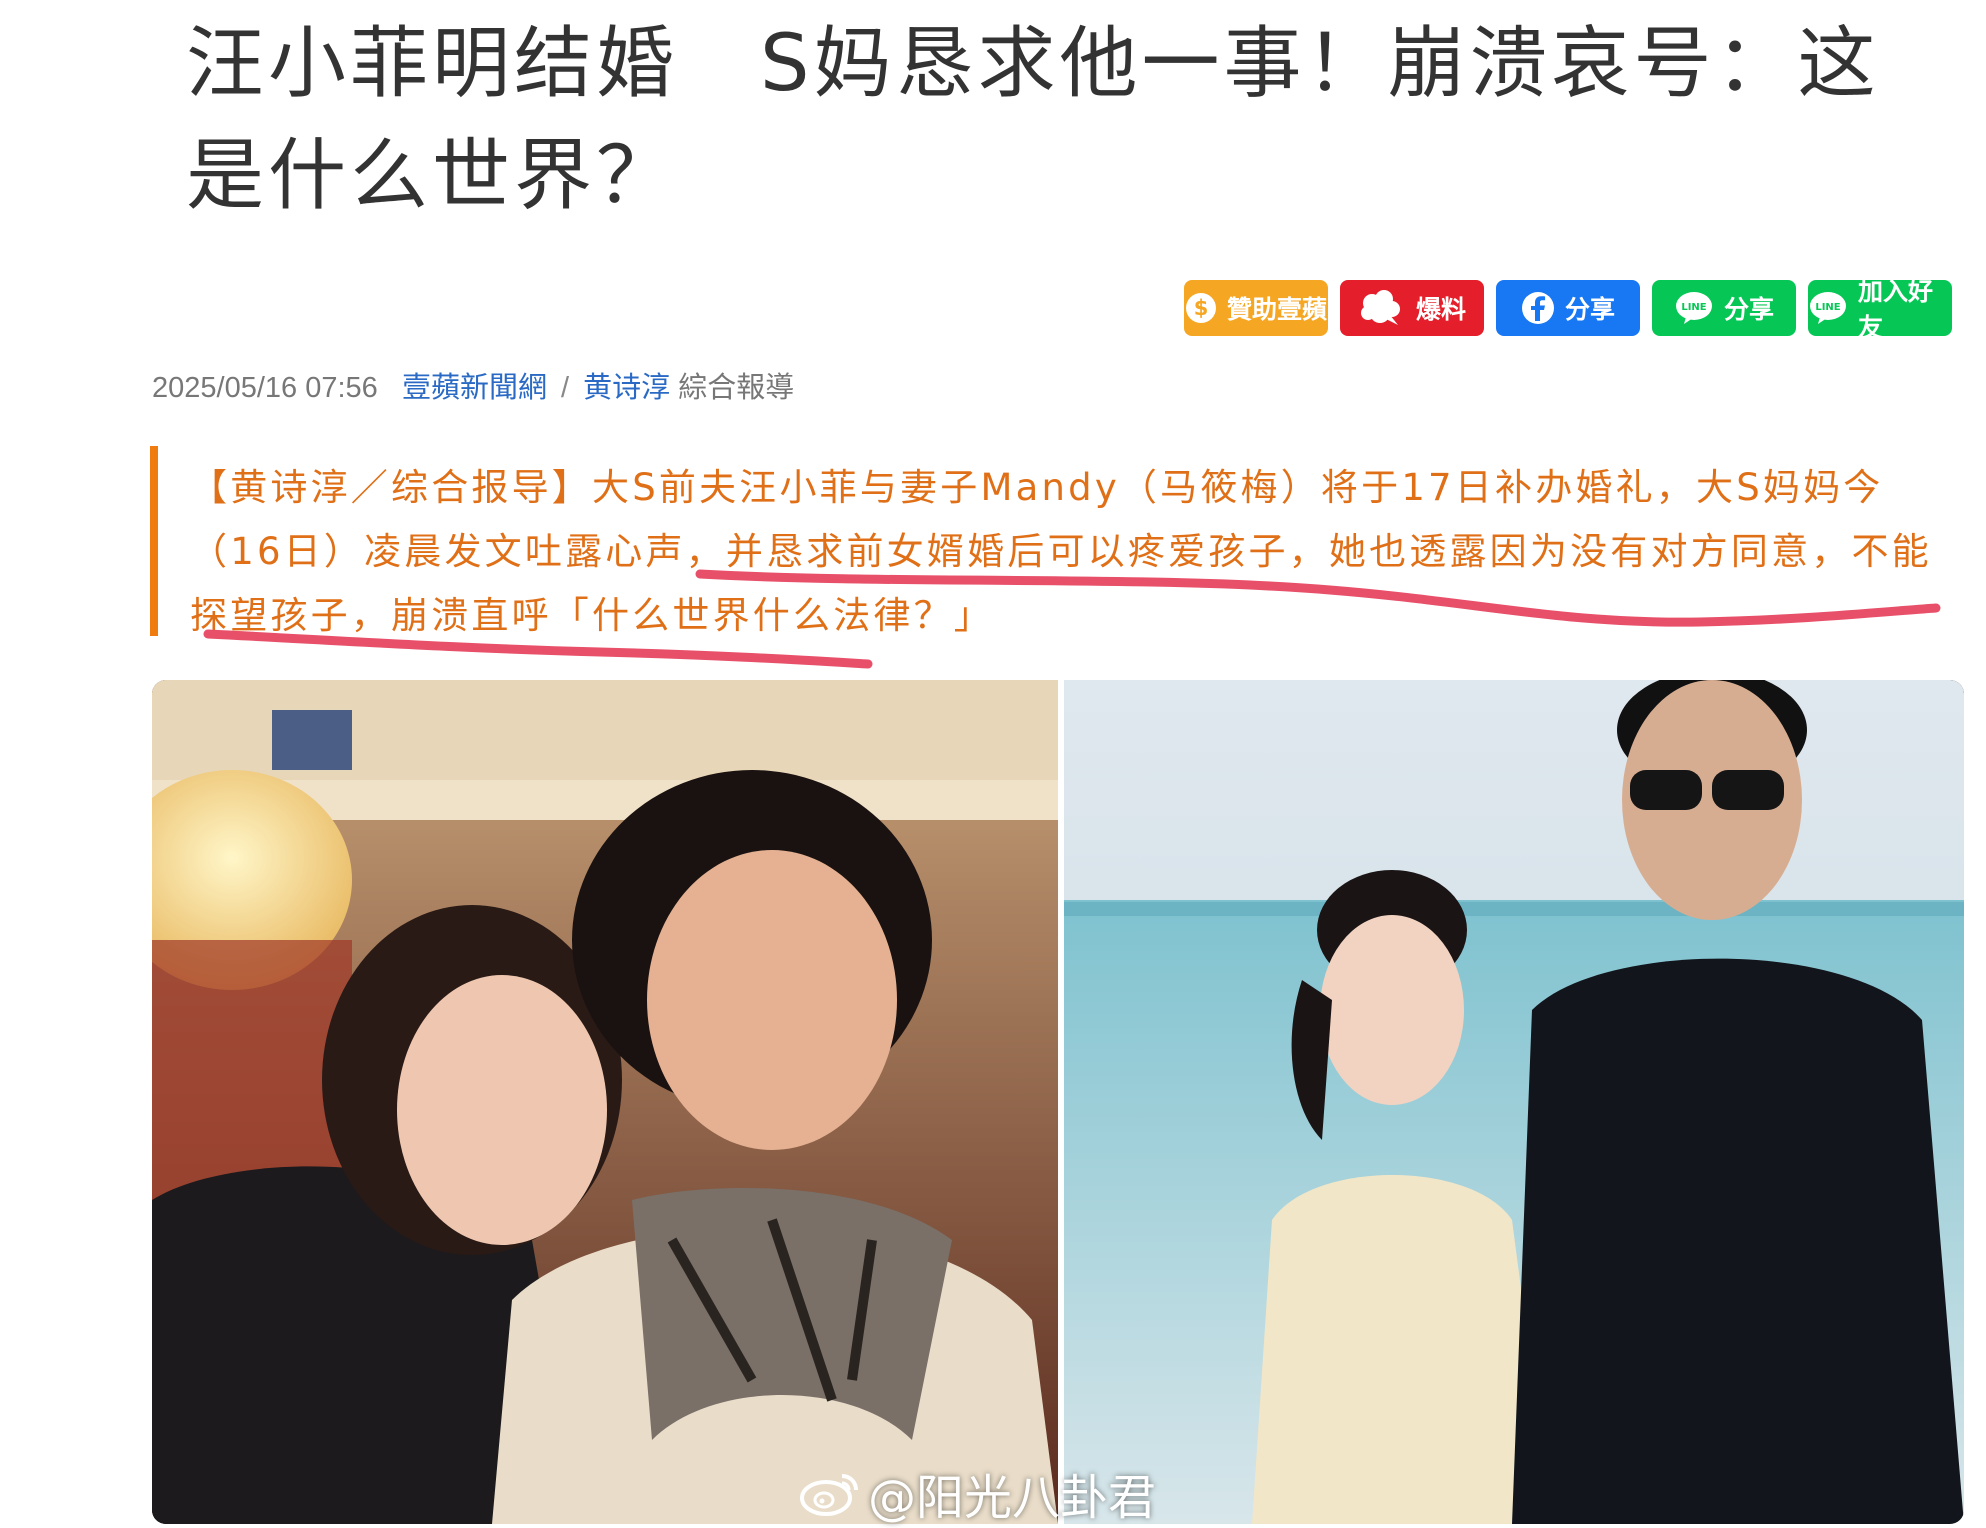 The height and width of the screenshot is (1528, 1986). I want to click on source-link: 壹蘋新聞網, so click(474, 388).